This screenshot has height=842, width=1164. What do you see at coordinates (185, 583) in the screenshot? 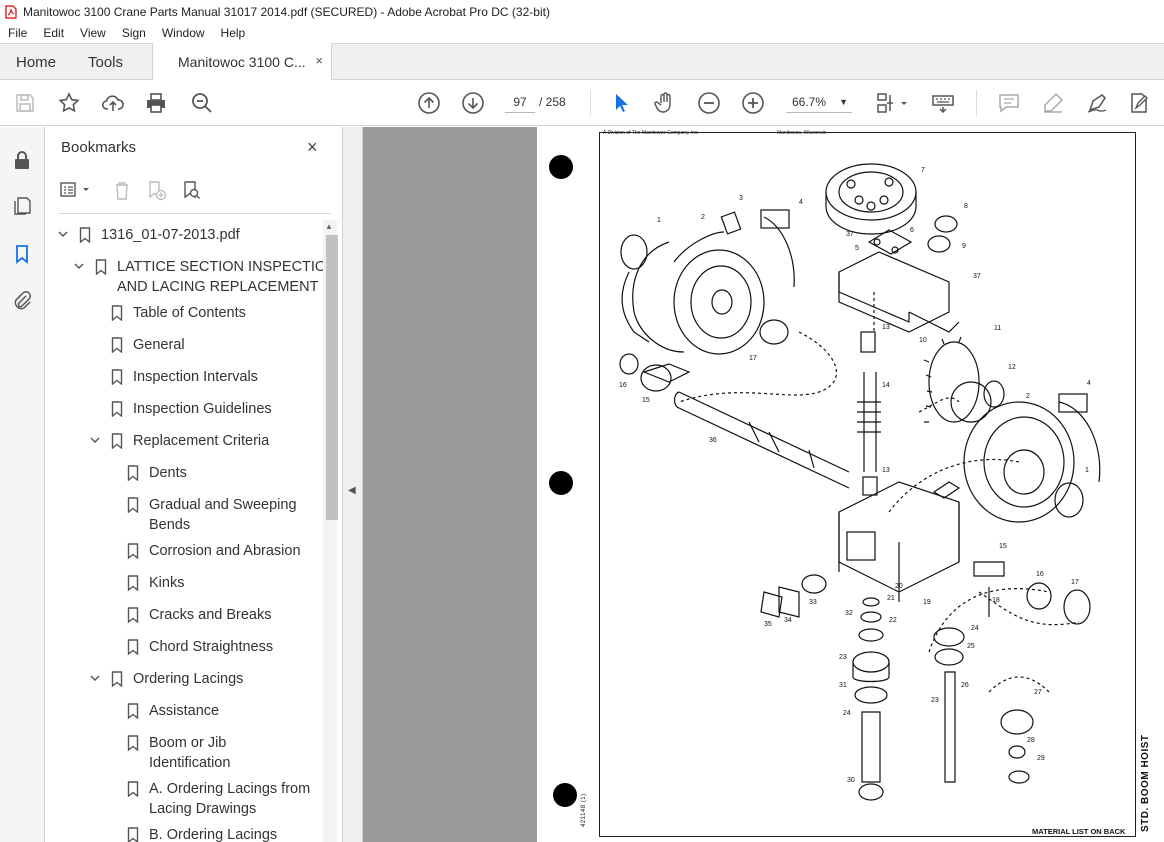
I see `bookmark-item: Kinks` at bounding box center [185, 583].